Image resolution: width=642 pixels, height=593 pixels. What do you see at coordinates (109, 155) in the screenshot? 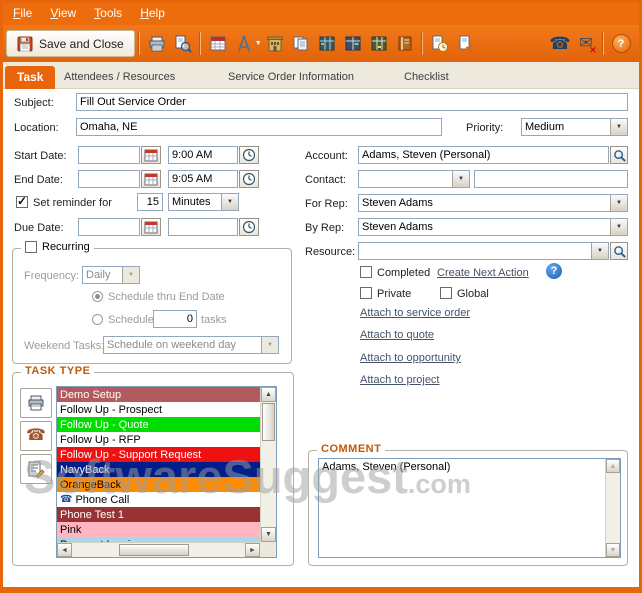
I see `start-date-input` at bounding box center [109, 155].